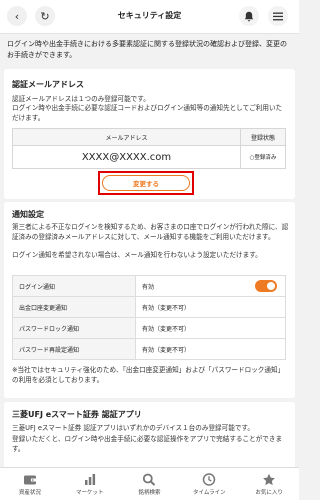  Describe the element at coordinates (266, 286) in the screenshot. I see `login-notify-toggle` at that location.